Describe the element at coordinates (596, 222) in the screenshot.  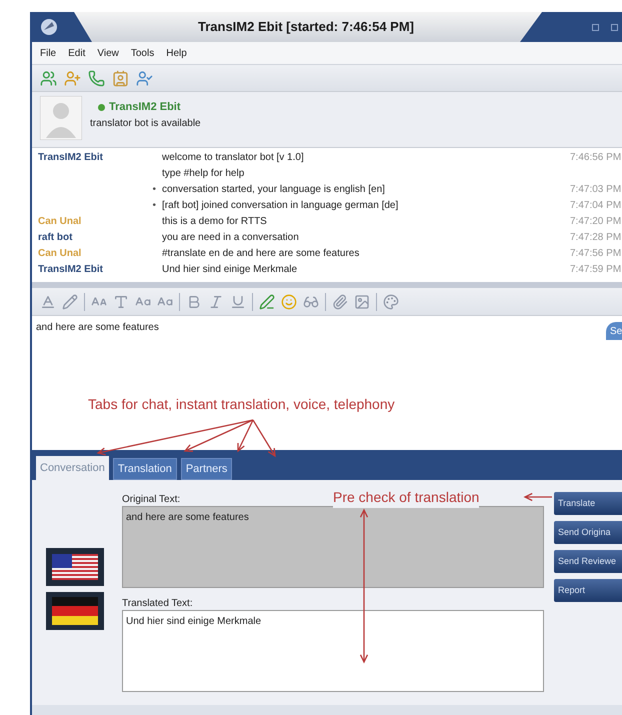
I see `message-time: 7:47:20 PM` at that location.